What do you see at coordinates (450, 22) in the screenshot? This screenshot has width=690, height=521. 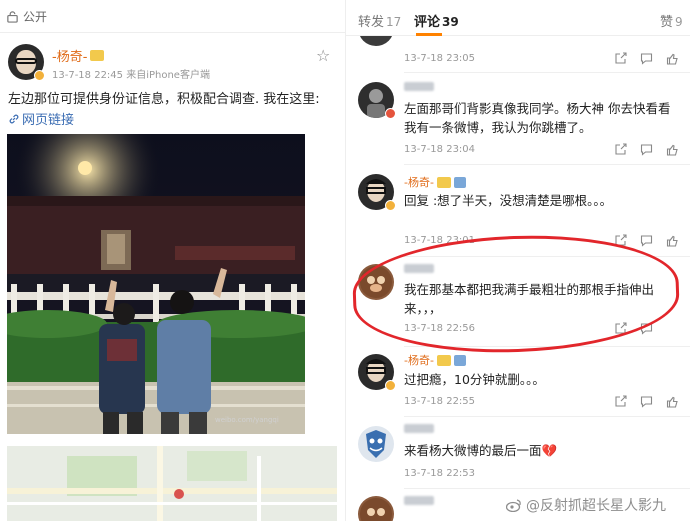 I see `tab-comments-count: 39` at bounding box center [450, 22].